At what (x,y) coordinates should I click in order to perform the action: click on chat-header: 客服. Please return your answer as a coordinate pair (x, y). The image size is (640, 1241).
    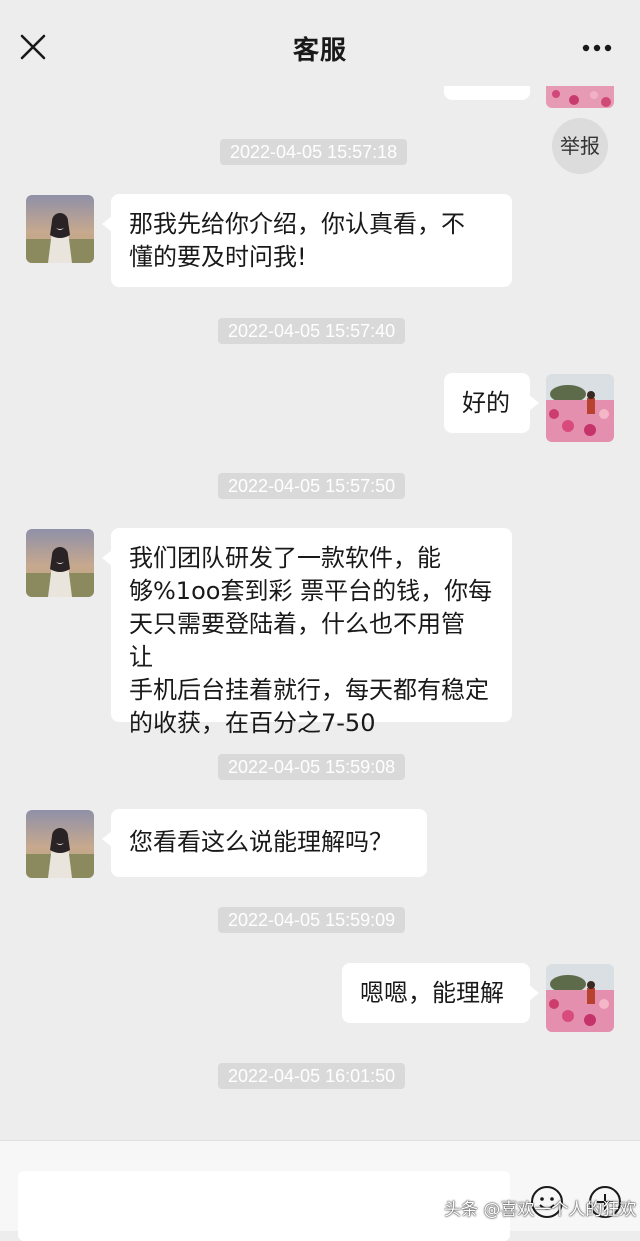
    Looking at the image, I should click on (320, 48).